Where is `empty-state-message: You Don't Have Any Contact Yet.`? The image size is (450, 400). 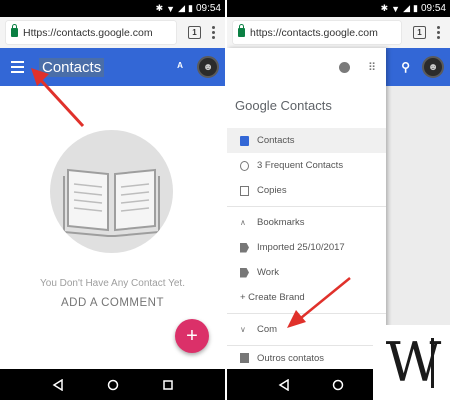
empty-state-message: You Don't Have Any Contact Yet. is located at coordinates (112, 283).